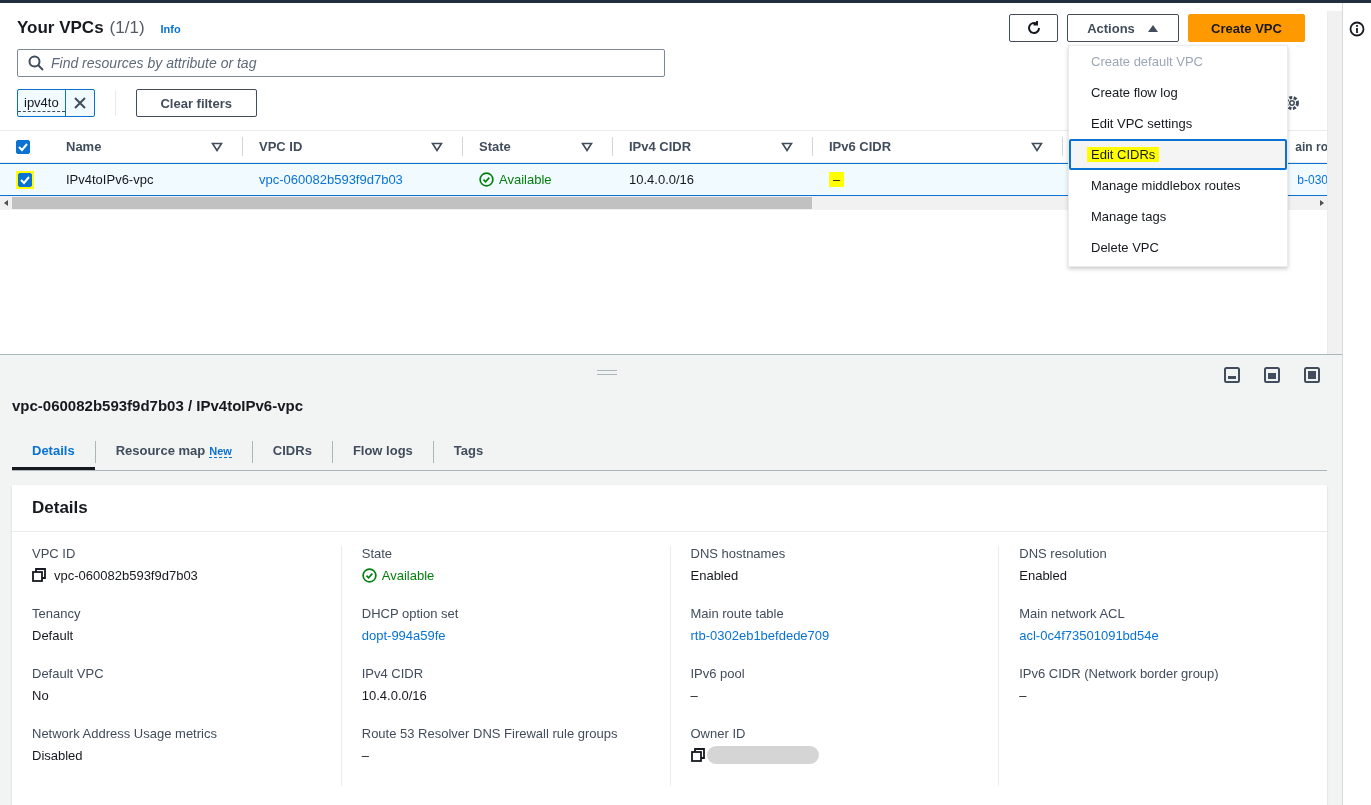 Image resolution: width=1371 pixels, height=805 pixels. What do you see at coordinates (1357, 29) in the screenshot?
I see `info-icon` at bounding box center [1357, 29].